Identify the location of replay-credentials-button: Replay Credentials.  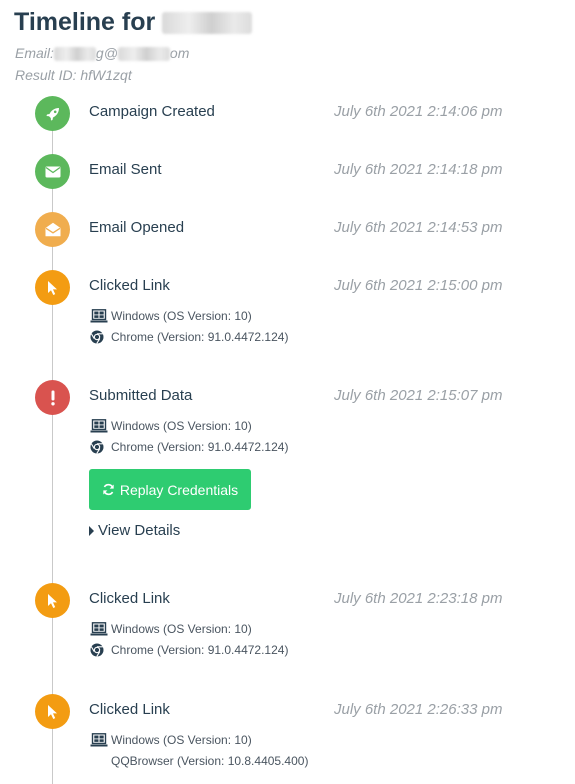
(170, 489).